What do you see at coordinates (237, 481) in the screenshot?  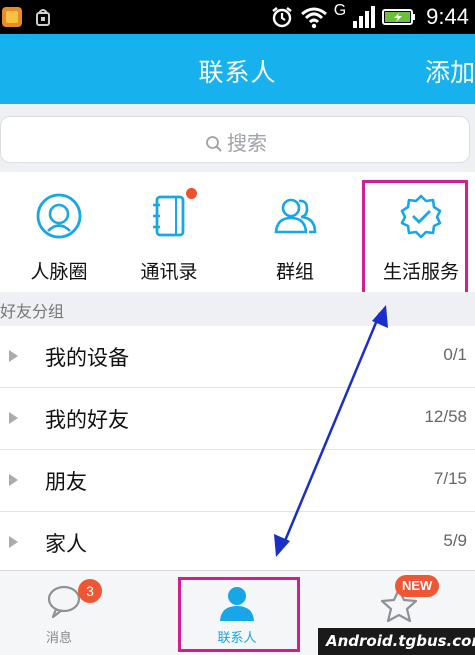 I see `list-item: 朋友 7/15` at bounding box center [237, 481].